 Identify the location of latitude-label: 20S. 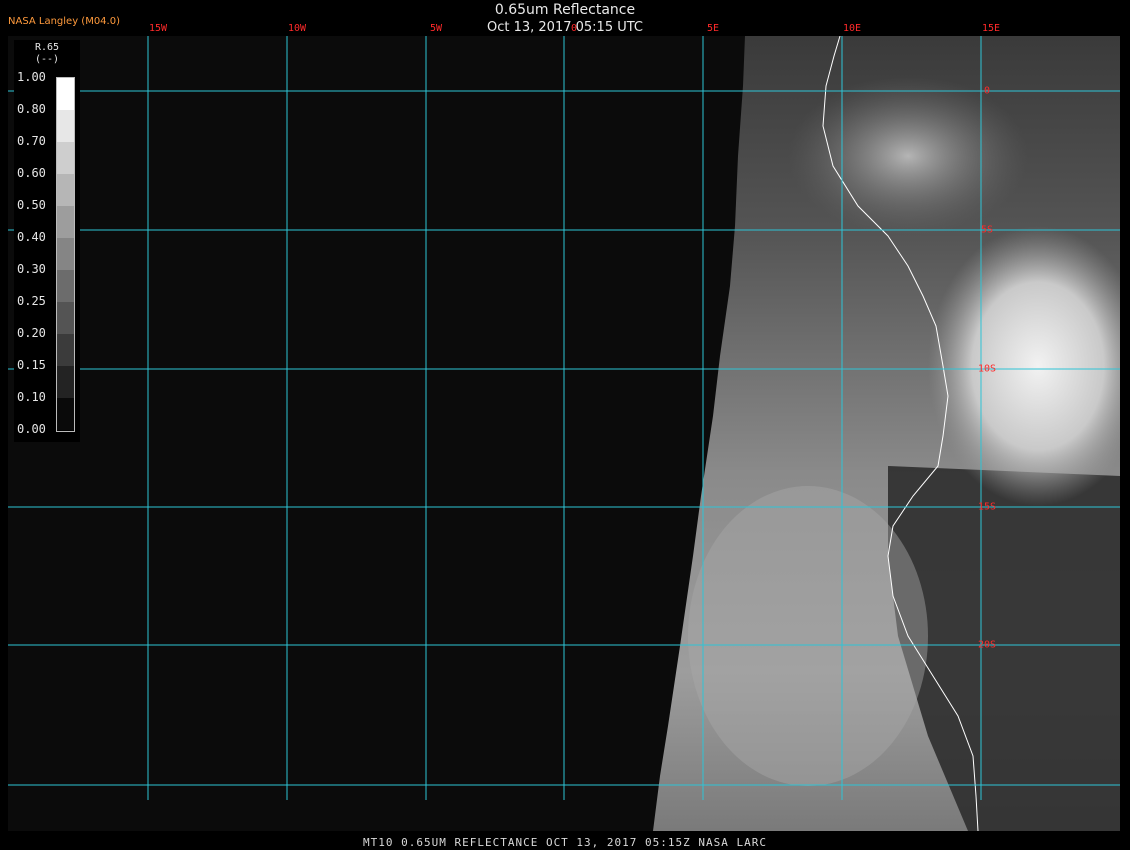
(987, 645).